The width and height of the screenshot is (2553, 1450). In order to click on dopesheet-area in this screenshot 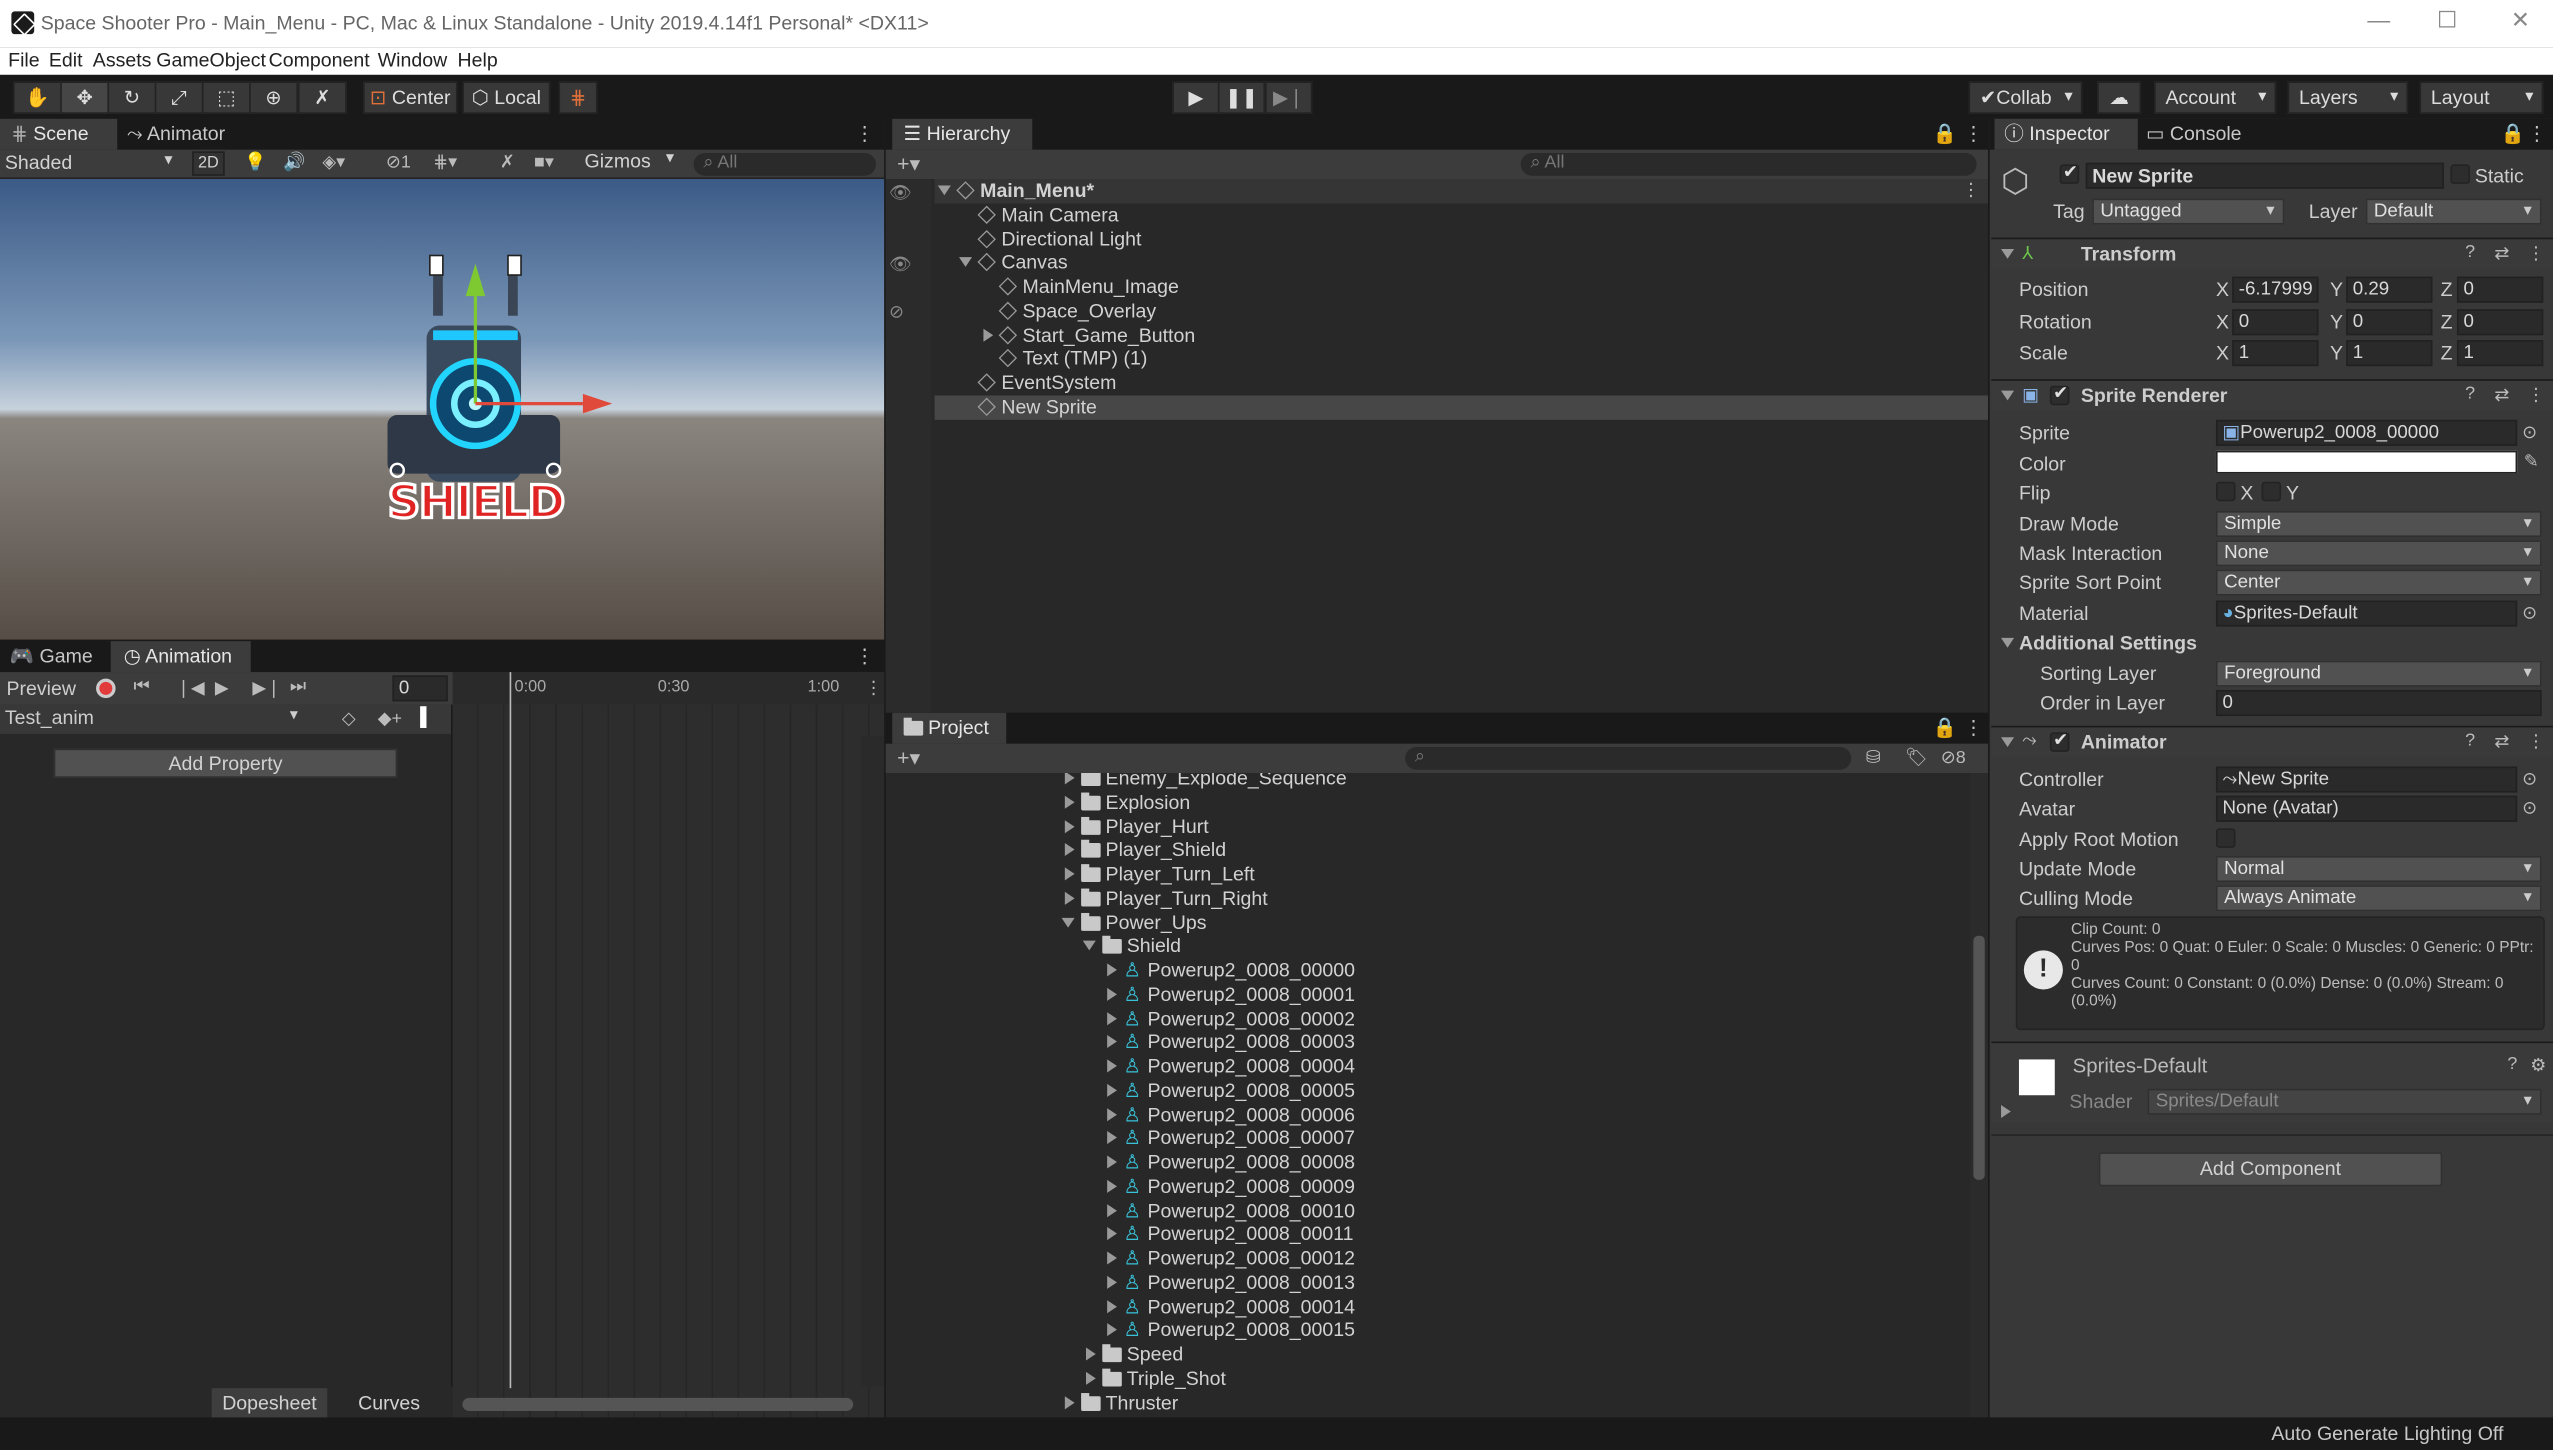, I will do `click(668, 1061)`.